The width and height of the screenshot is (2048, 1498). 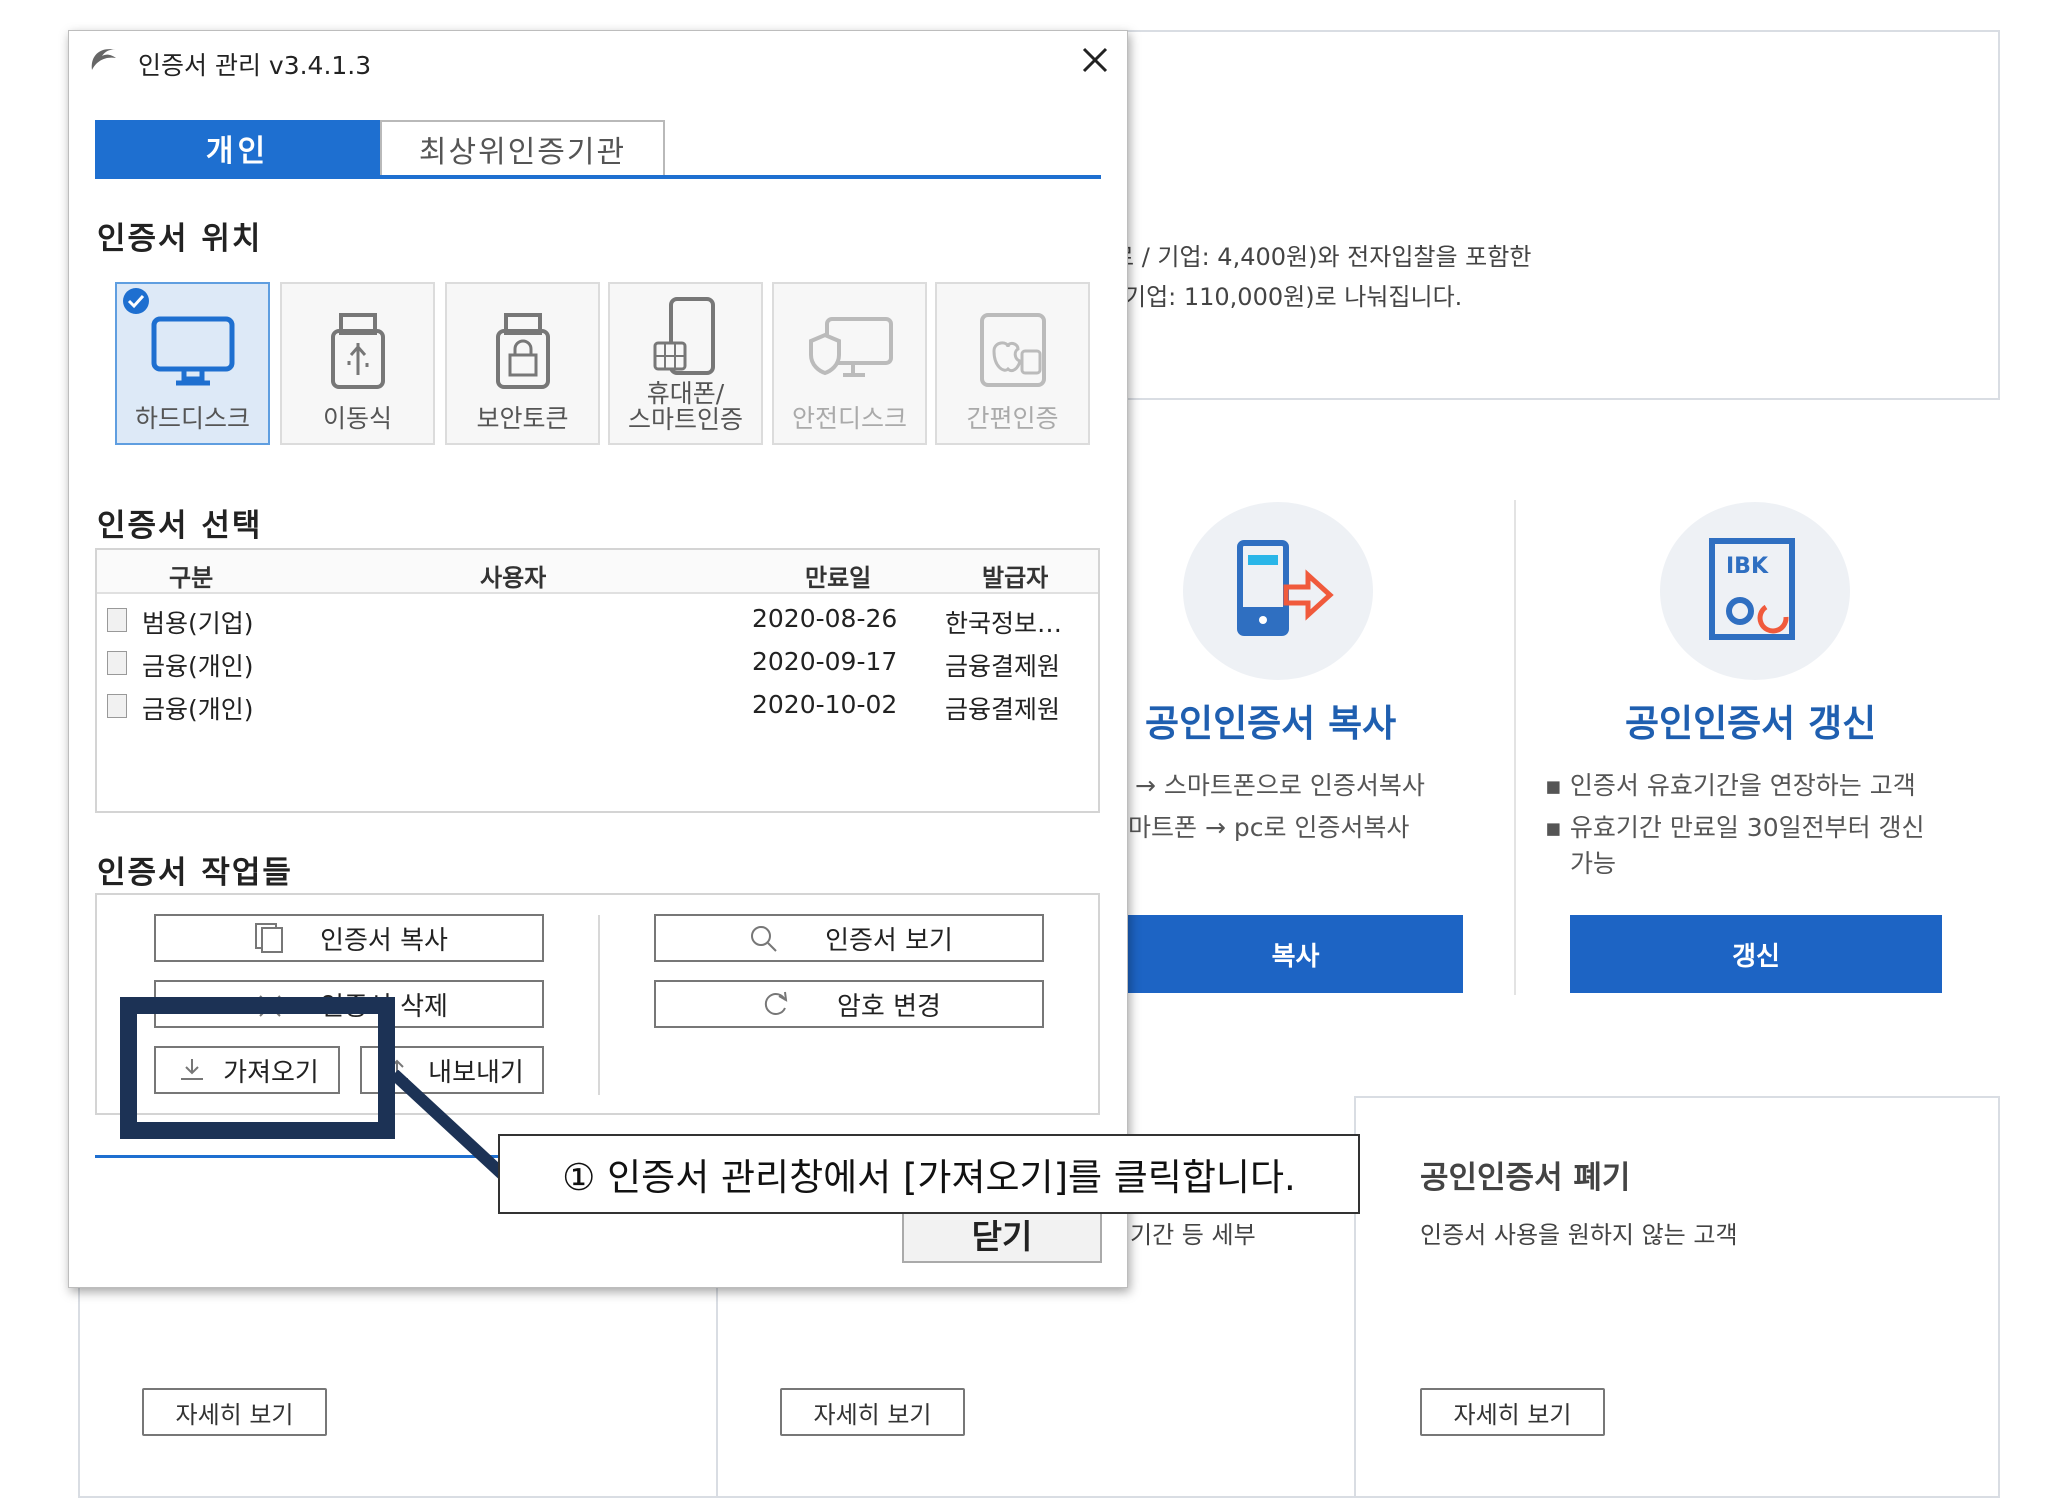 What do you see at coordinates (1293, 297) in the screenshot?
I see `info-line-2: 기업: 110,000원)로 나눠집니다.` at bounding box center [1293, 297].